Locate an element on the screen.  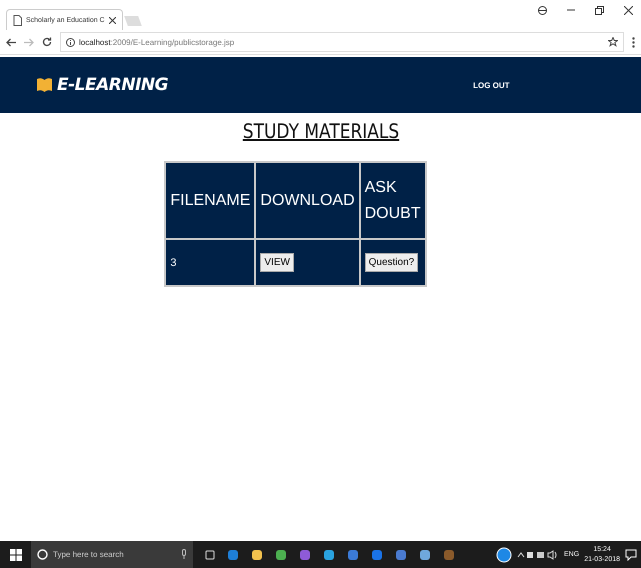
search-icon is located at coordinates (42, 554).